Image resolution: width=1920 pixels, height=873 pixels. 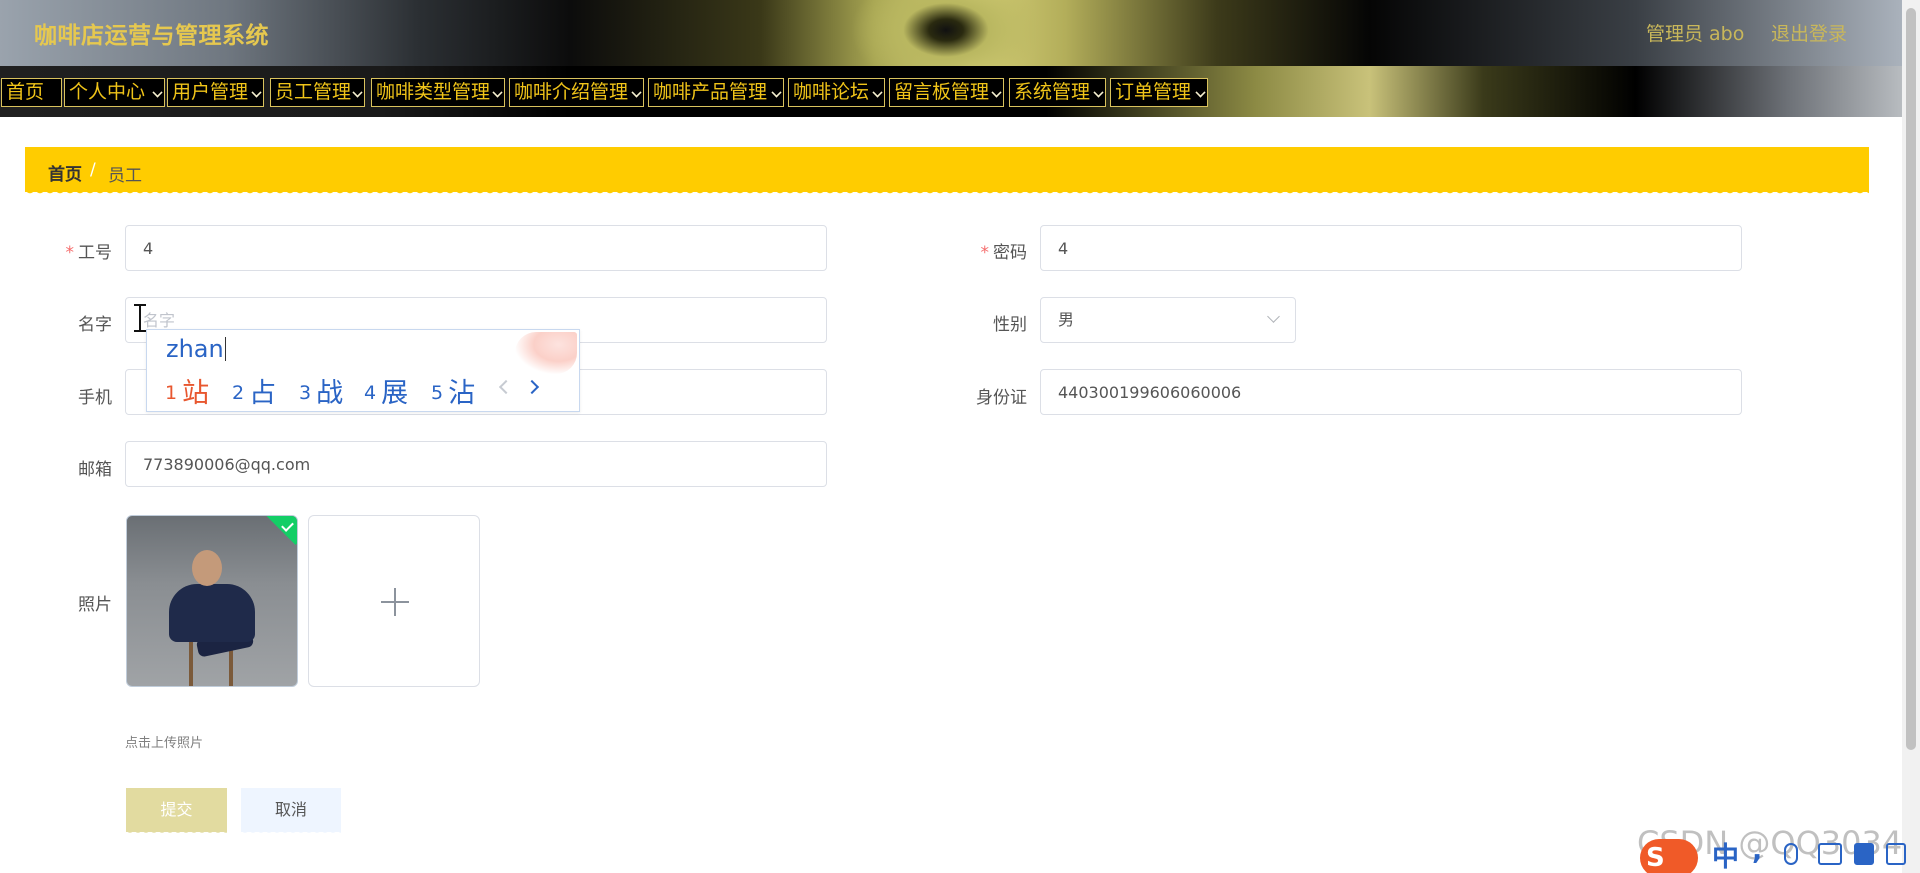 I want to click on menu-item-personal-center: 个人中心, so click(x=114, y=92).